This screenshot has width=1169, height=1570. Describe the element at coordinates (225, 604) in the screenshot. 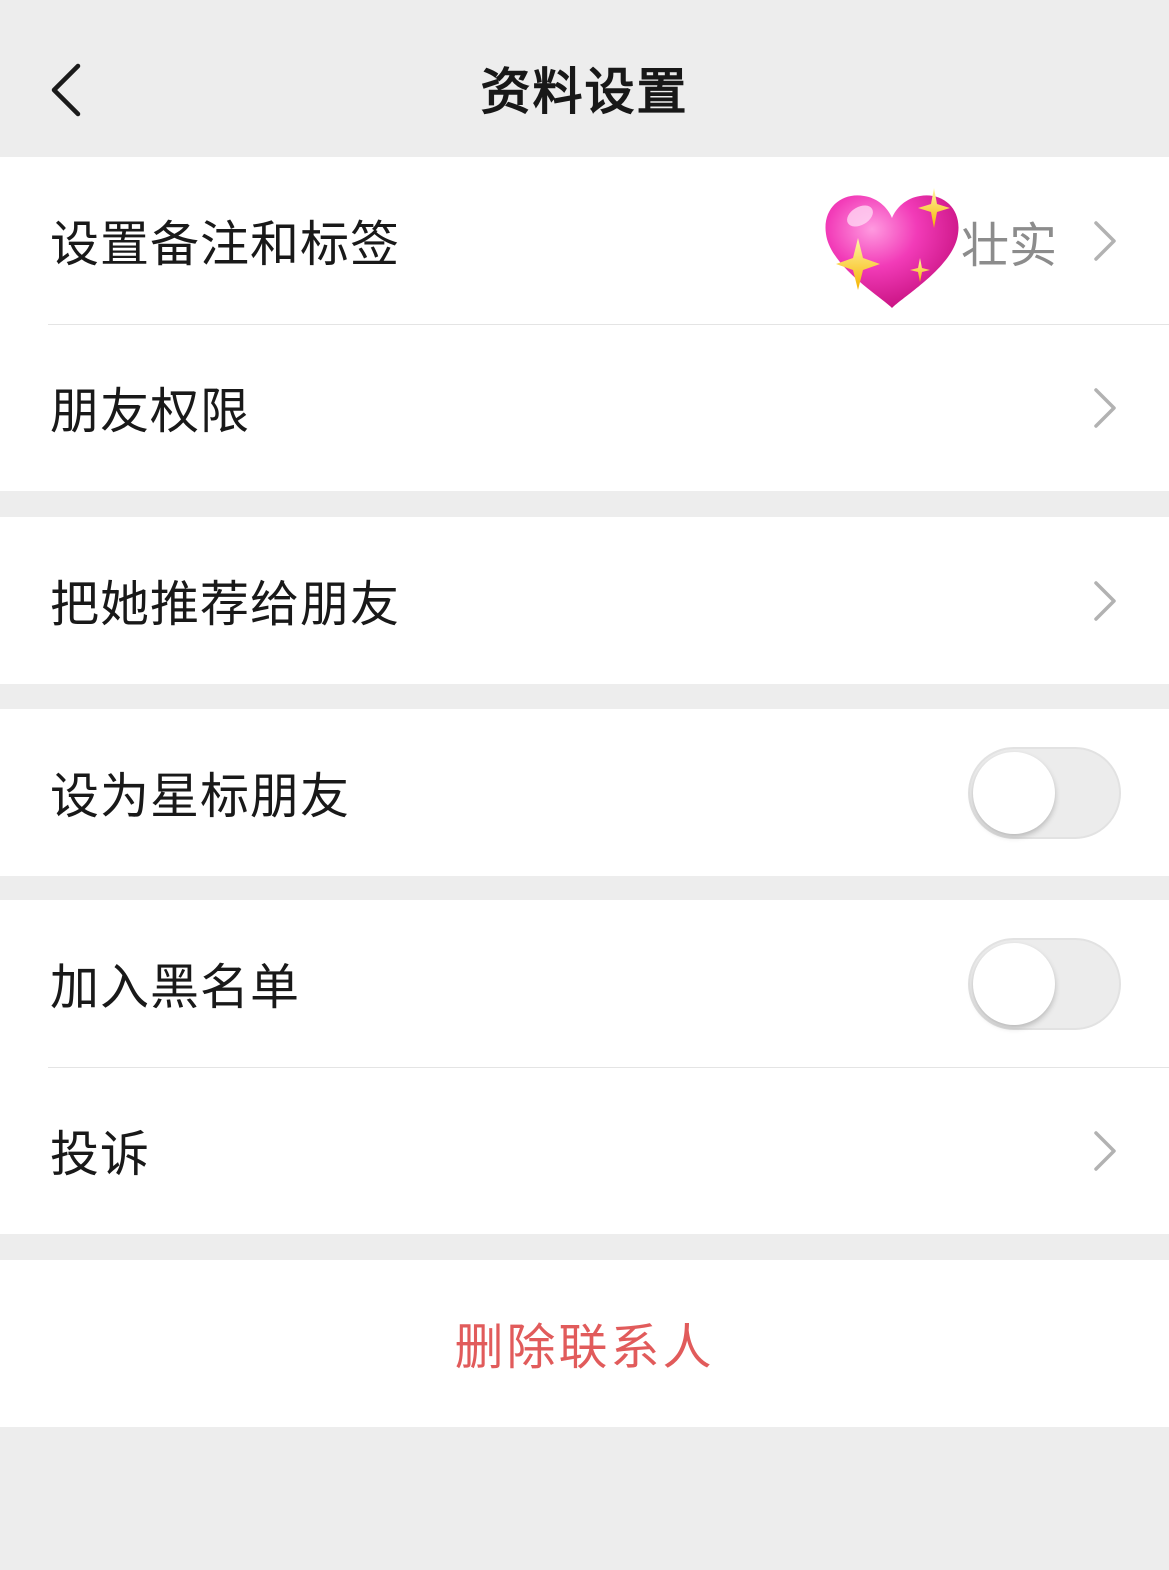

I see `row-label: 把她推荐给朋友` at that location.